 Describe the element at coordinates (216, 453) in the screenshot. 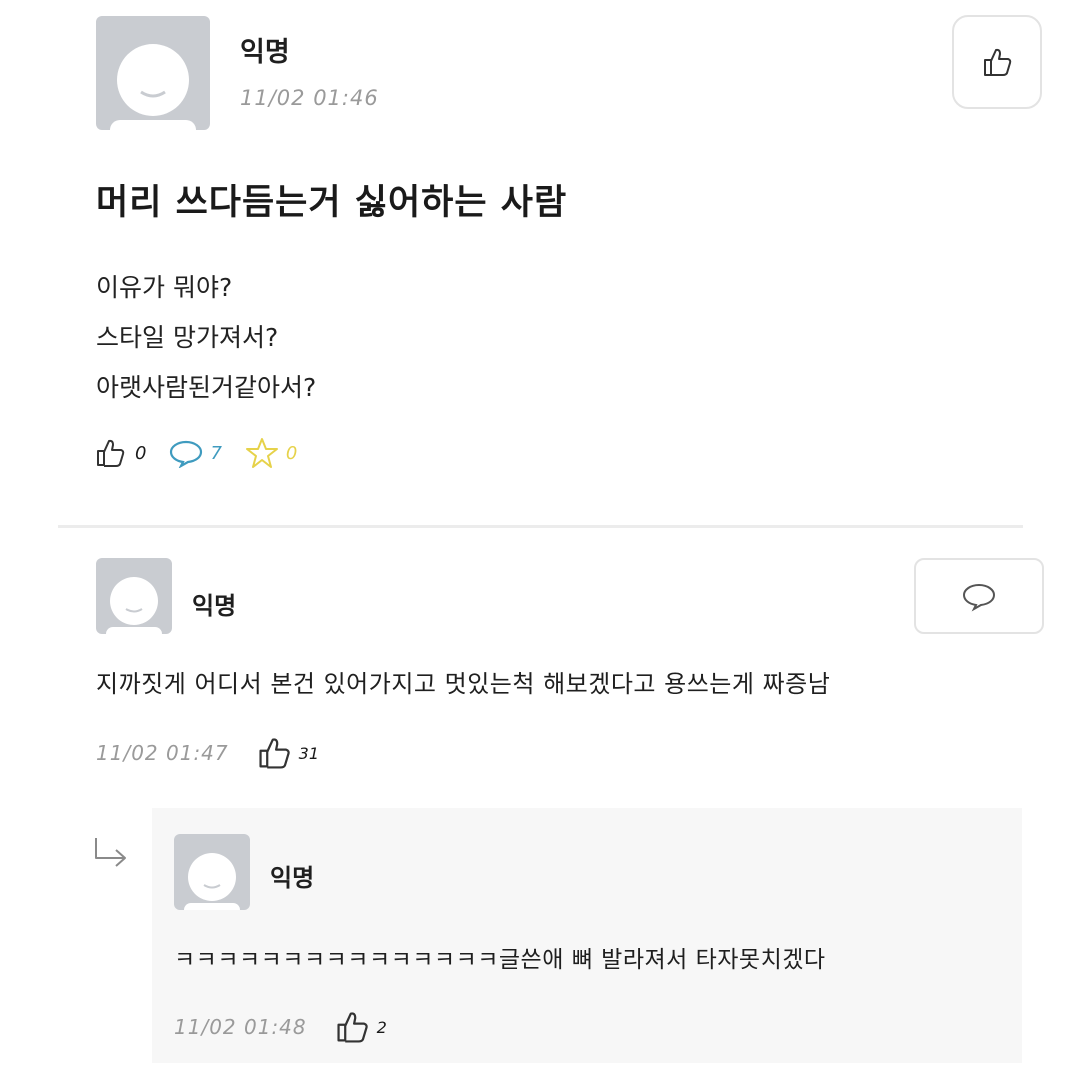

I see `comment-count: 7` at that location.